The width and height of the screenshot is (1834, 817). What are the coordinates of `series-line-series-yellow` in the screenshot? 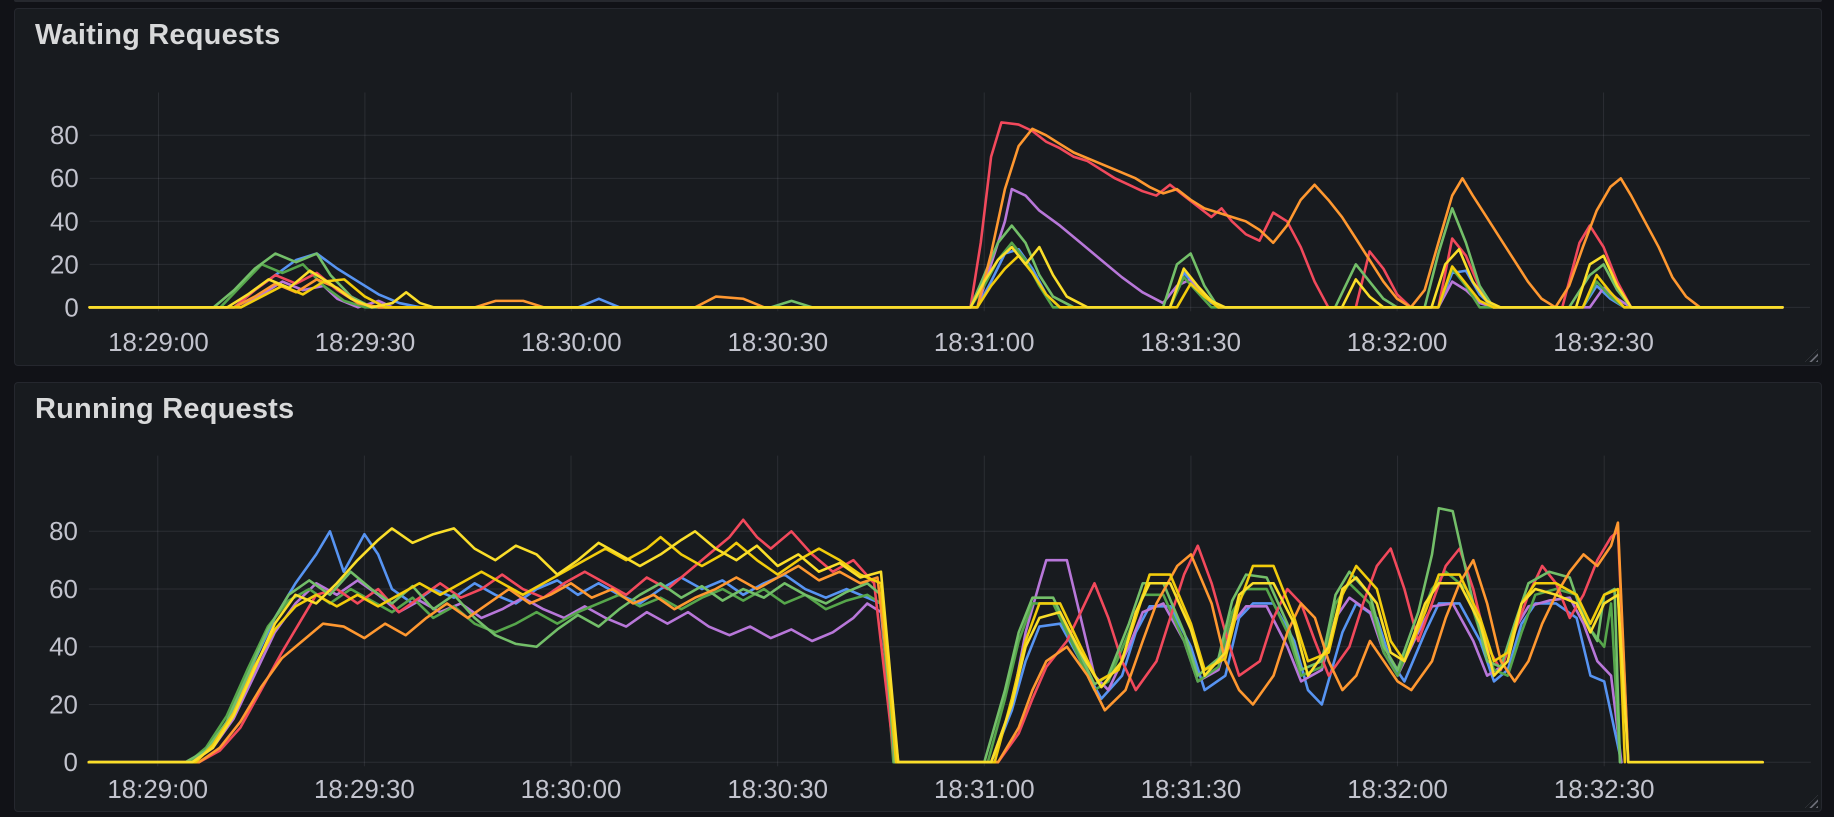 It's located at (936, 277).